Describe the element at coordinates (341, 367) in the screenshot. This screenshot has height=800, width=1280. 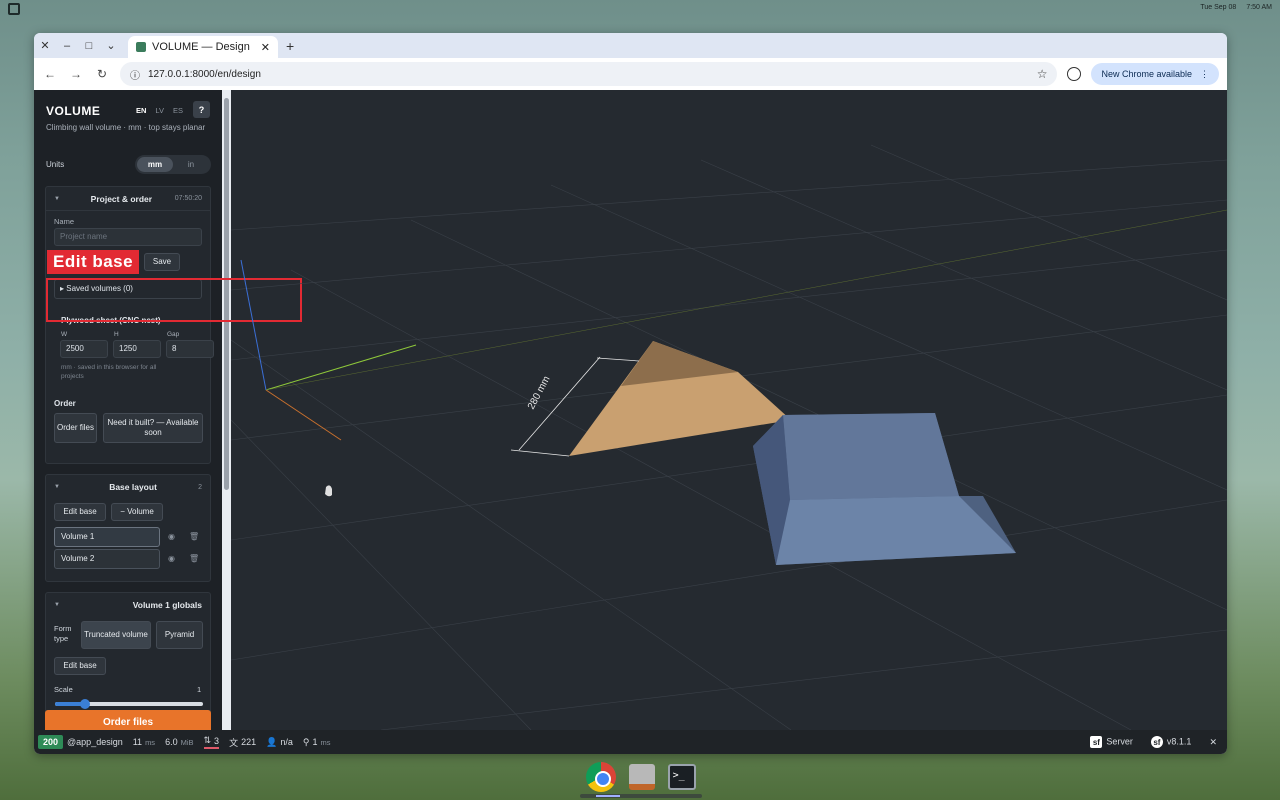
I see `y-axis-line` at that location.